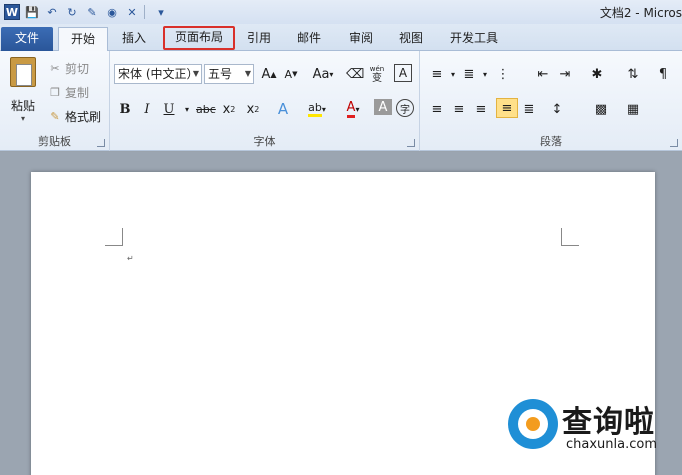 Image resolution: width=682 pixels, height=475 pixels. I want to click on text-effects-button: A, so click(283, 109).